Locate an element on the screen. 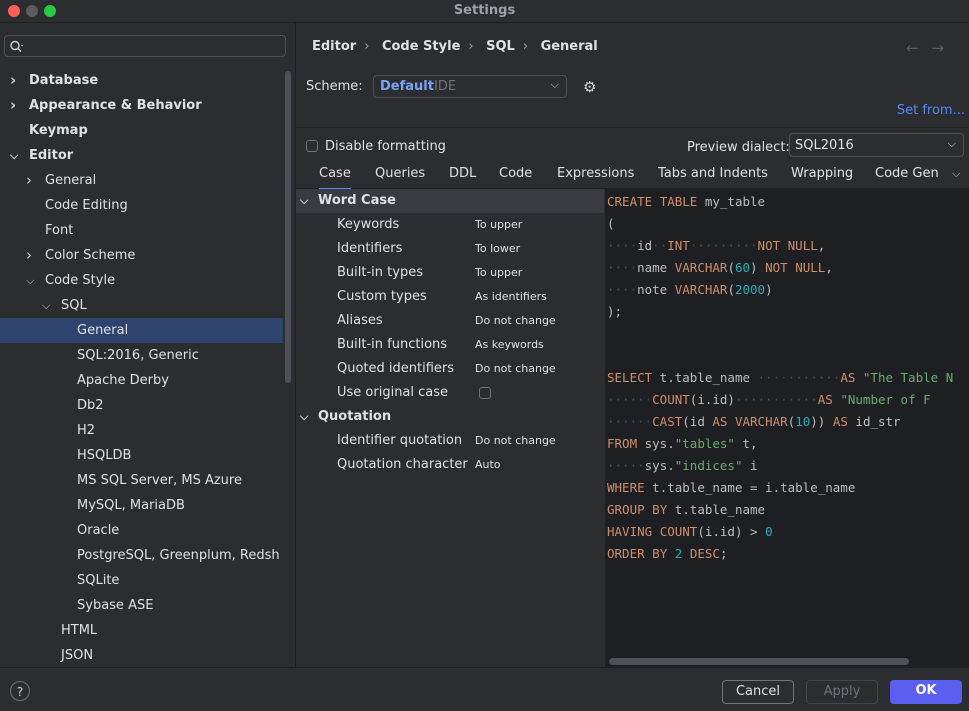  option-value-dropdown: Auto is located at coordinates (488, 465).